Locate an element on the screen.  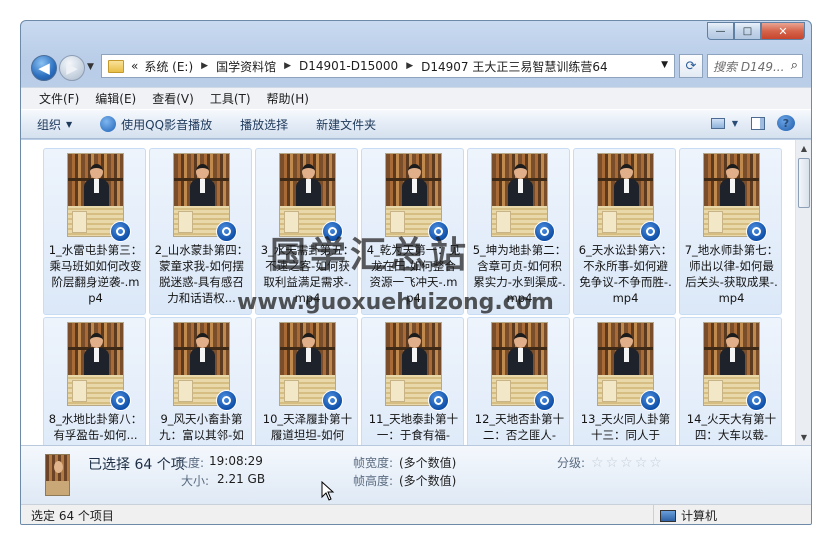
view-icon is located at coordinates (718, 123).